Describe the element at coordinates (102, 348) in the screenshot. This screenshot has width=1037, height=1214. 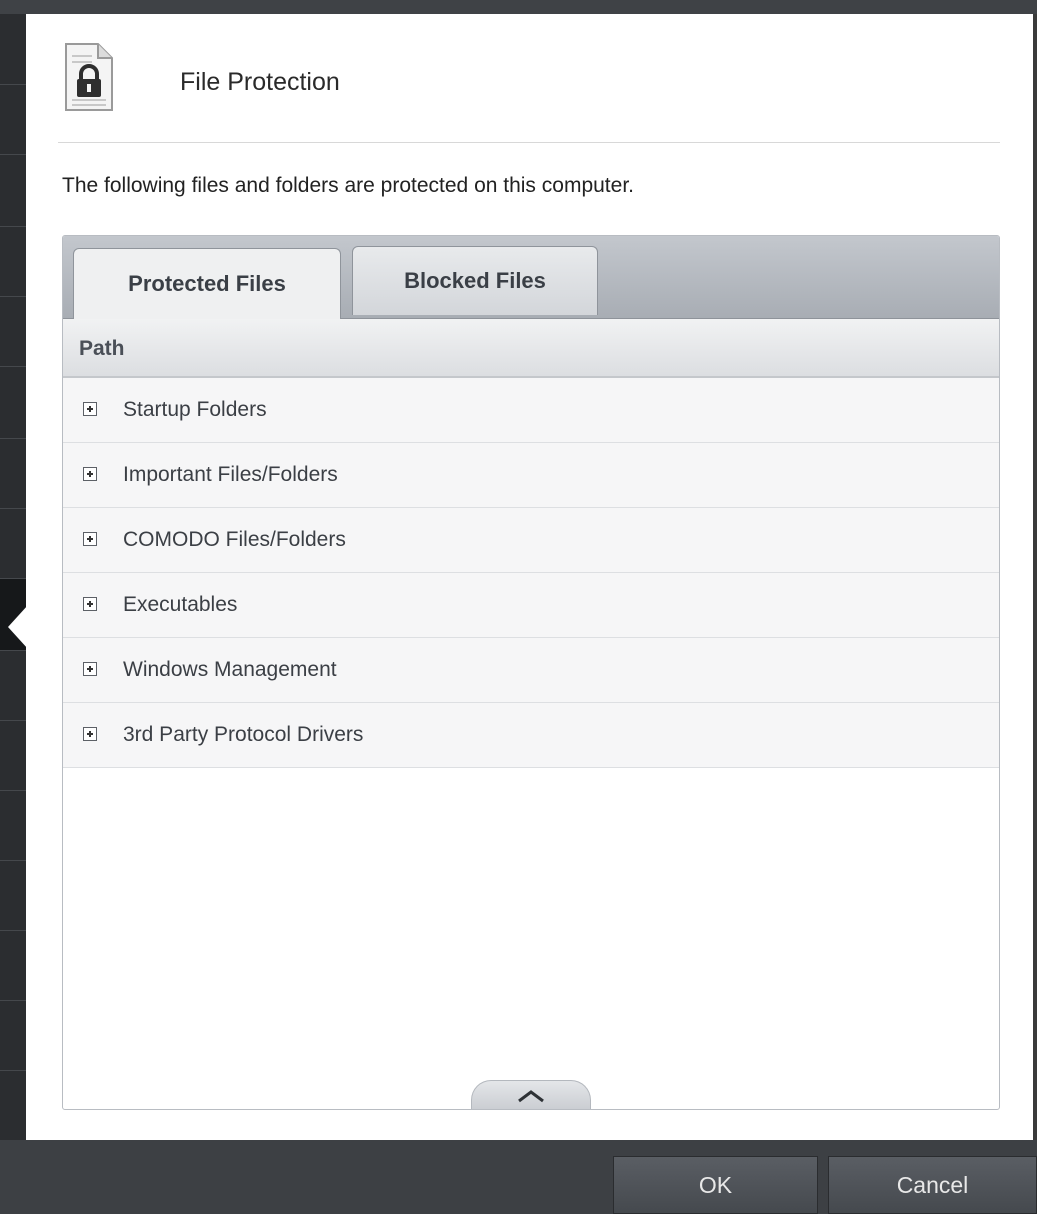
I see `column-header-label: Path` at that location.